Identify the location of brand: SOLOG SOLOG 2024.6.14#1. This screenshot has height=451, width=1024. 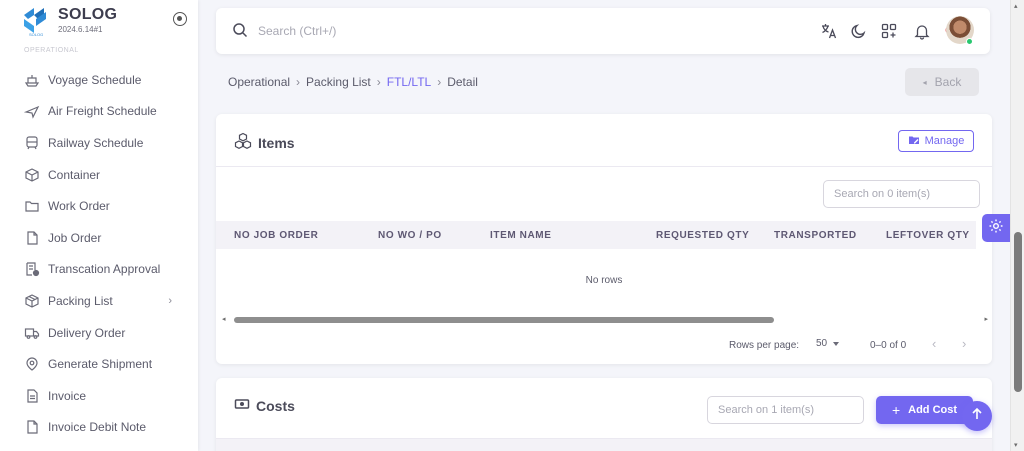
(68, 21).